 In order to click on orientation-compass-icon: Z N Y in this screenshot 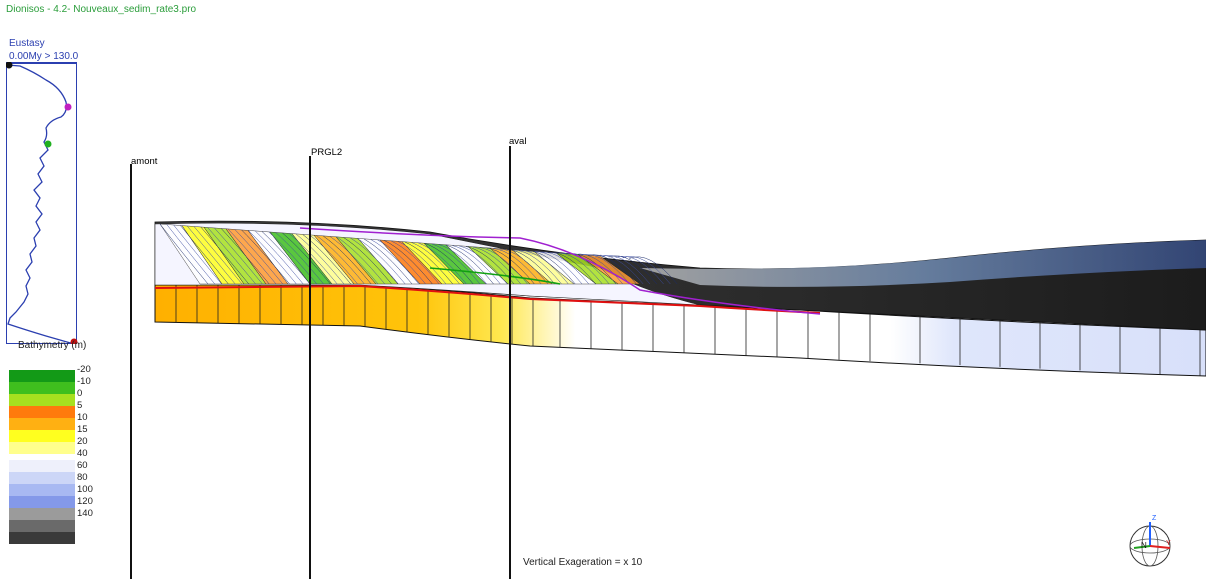, I will do `click(1150, 540)`.